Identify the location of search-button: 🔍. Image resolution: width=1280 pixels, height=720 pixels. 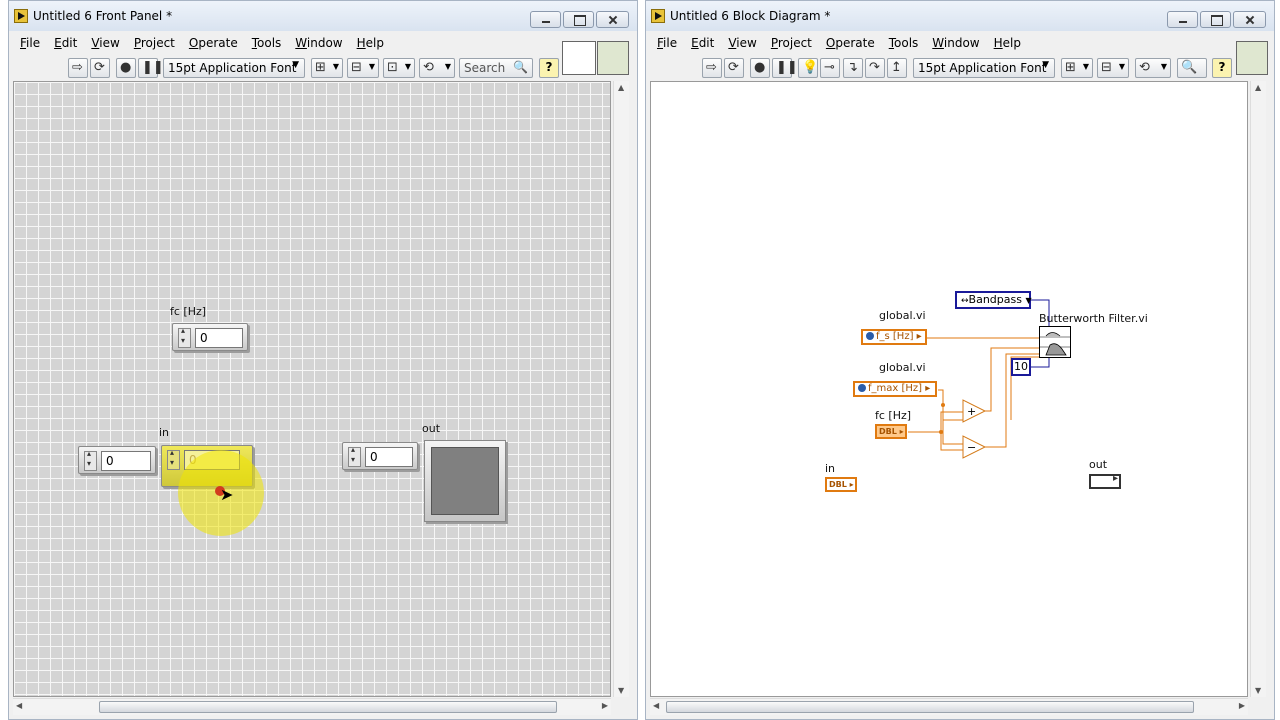
(1192, 68).